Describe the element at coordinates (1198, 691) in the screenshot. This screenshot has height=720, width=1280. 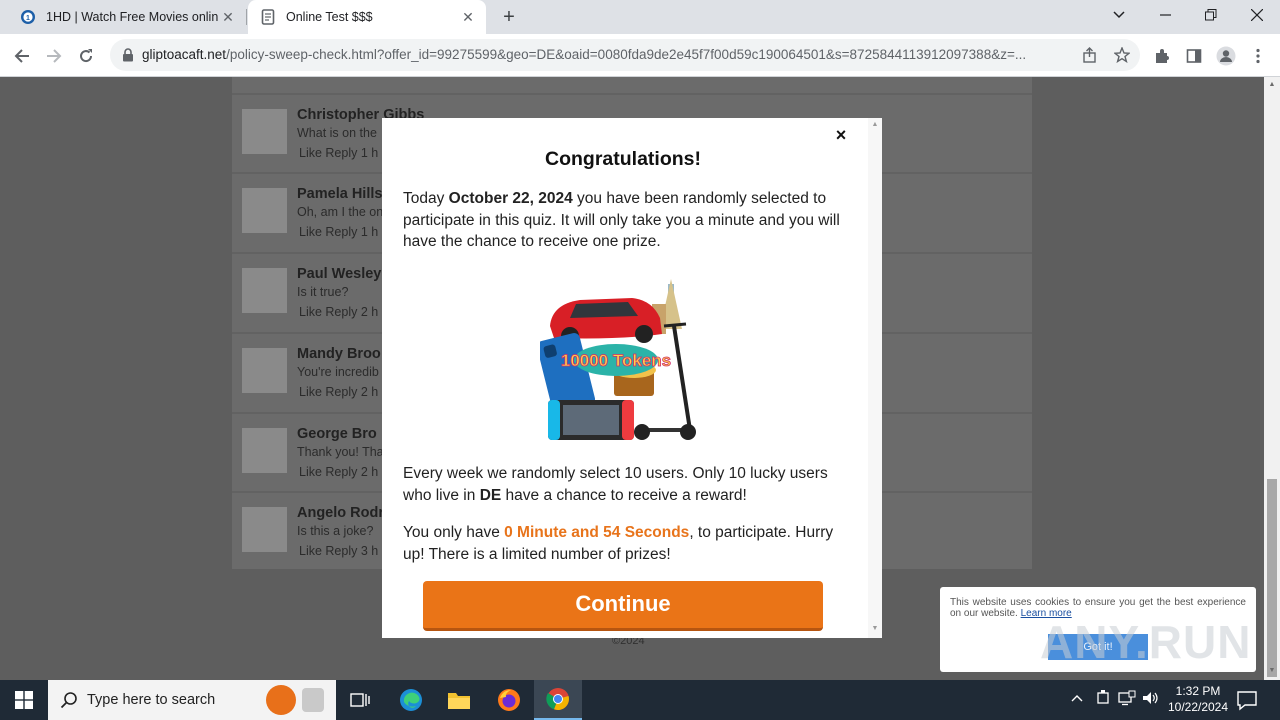
I see `clock-time: 1:32 PM` at that location.